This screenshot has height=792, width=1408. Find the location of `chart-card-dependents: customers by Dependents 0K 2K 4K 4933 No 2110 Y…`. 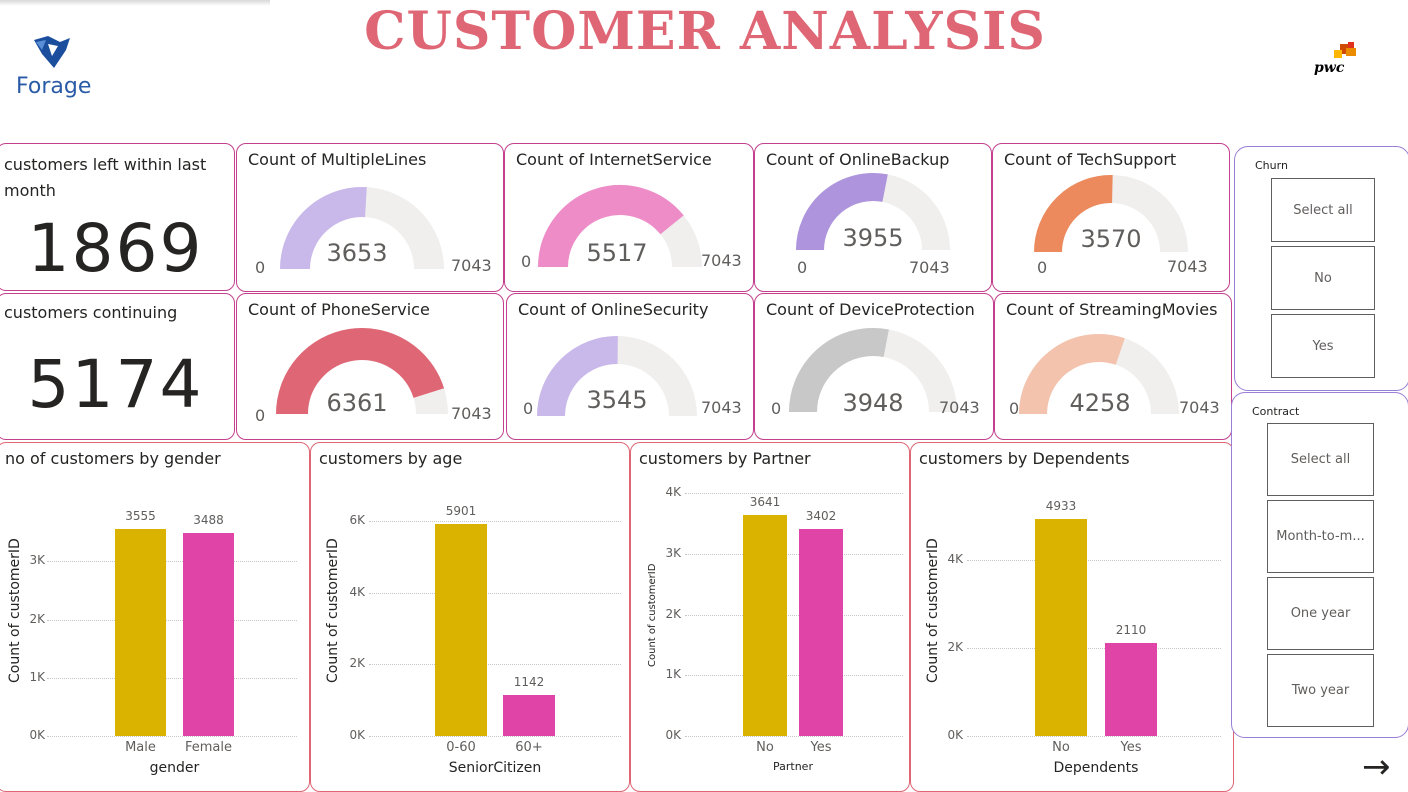

chart-card-dependents: customers by Dependents 0K 2K 4K 4933 No 2110 Y… is located at coordinates (1072, 617).